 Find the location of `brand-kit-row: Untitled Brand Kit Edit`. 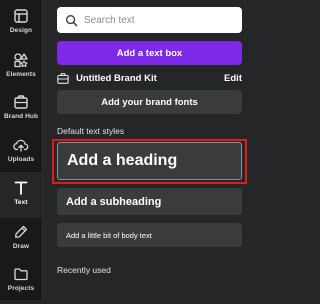

brand-kit-row: Untitled Brand Kit Edit is located at coordinates (149, 78).